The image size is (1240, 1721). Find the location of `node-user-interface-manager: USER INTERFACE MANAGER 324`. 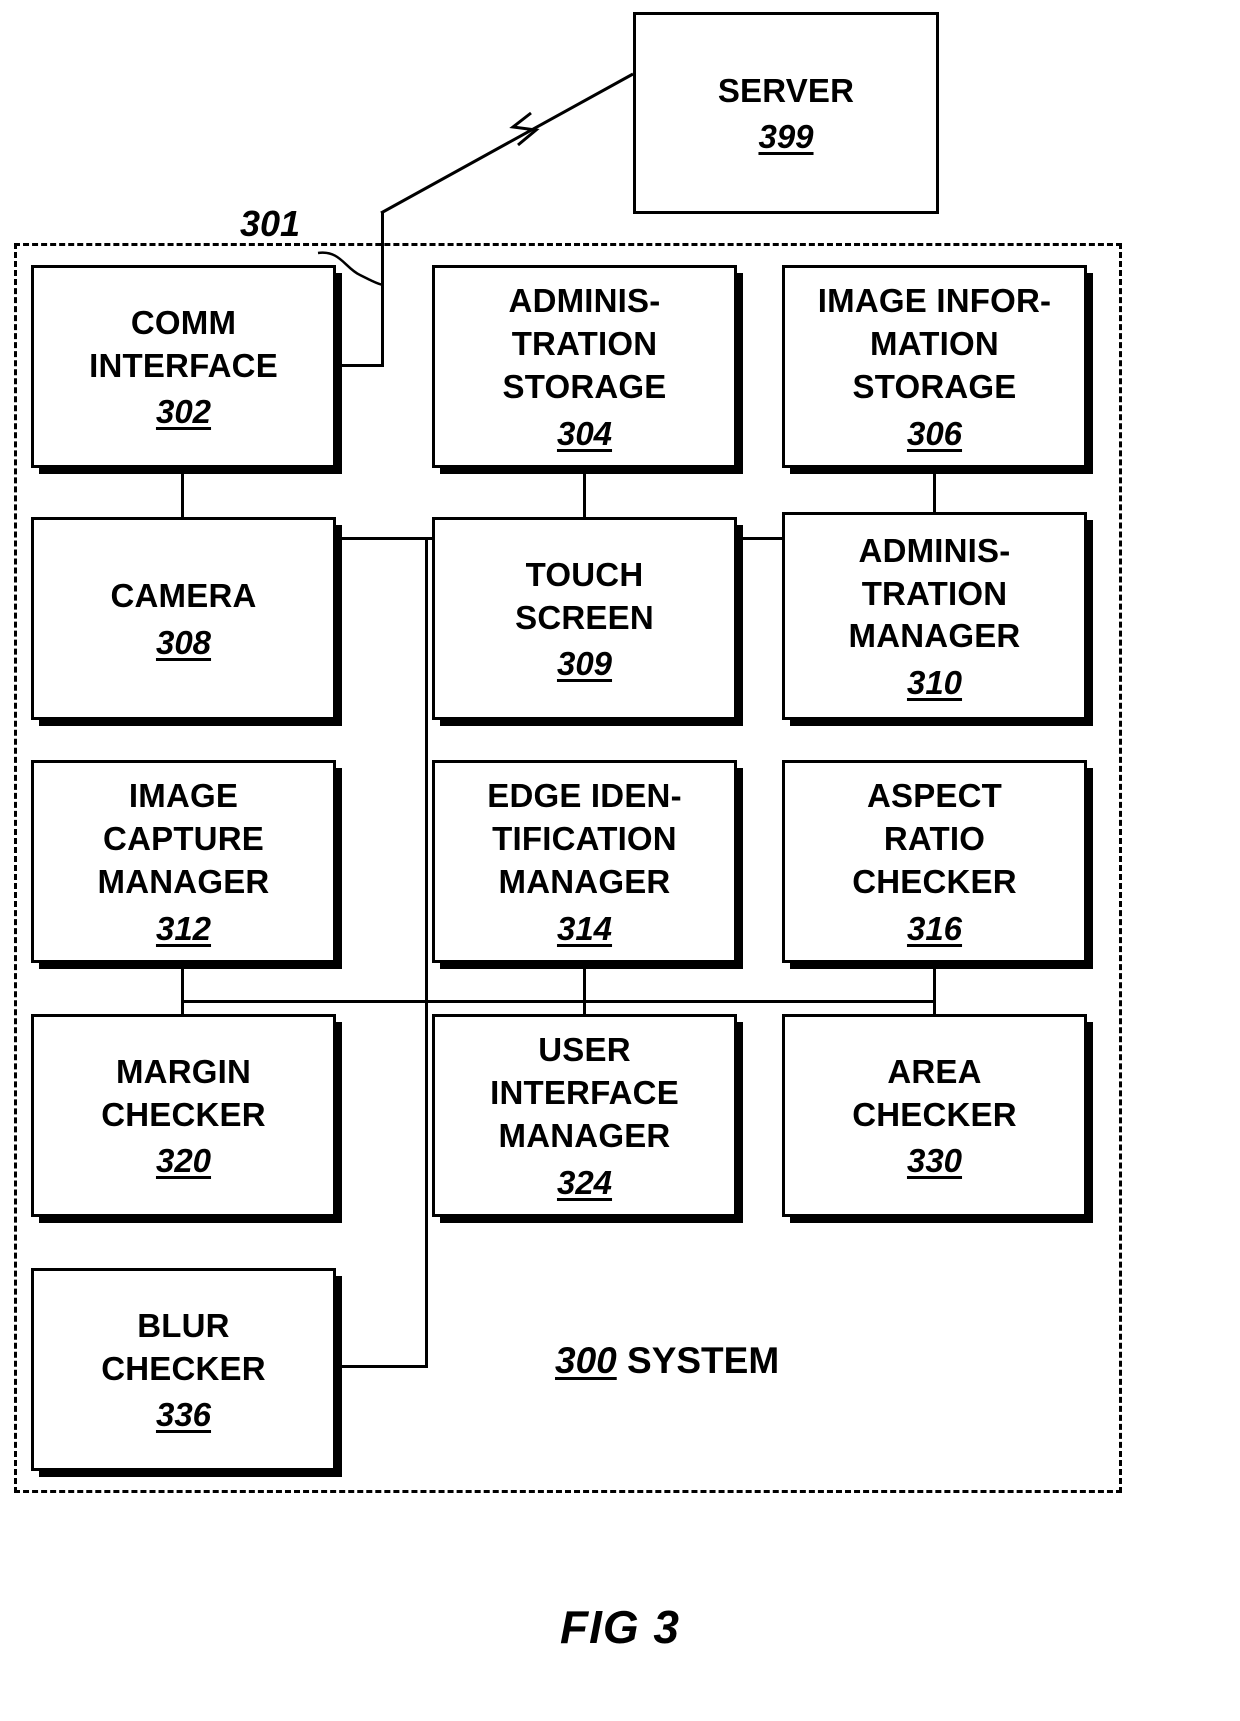

node-user-interface-manager: USER INTERFACE MANAGER 324 is located at coordinates (584, 1115).